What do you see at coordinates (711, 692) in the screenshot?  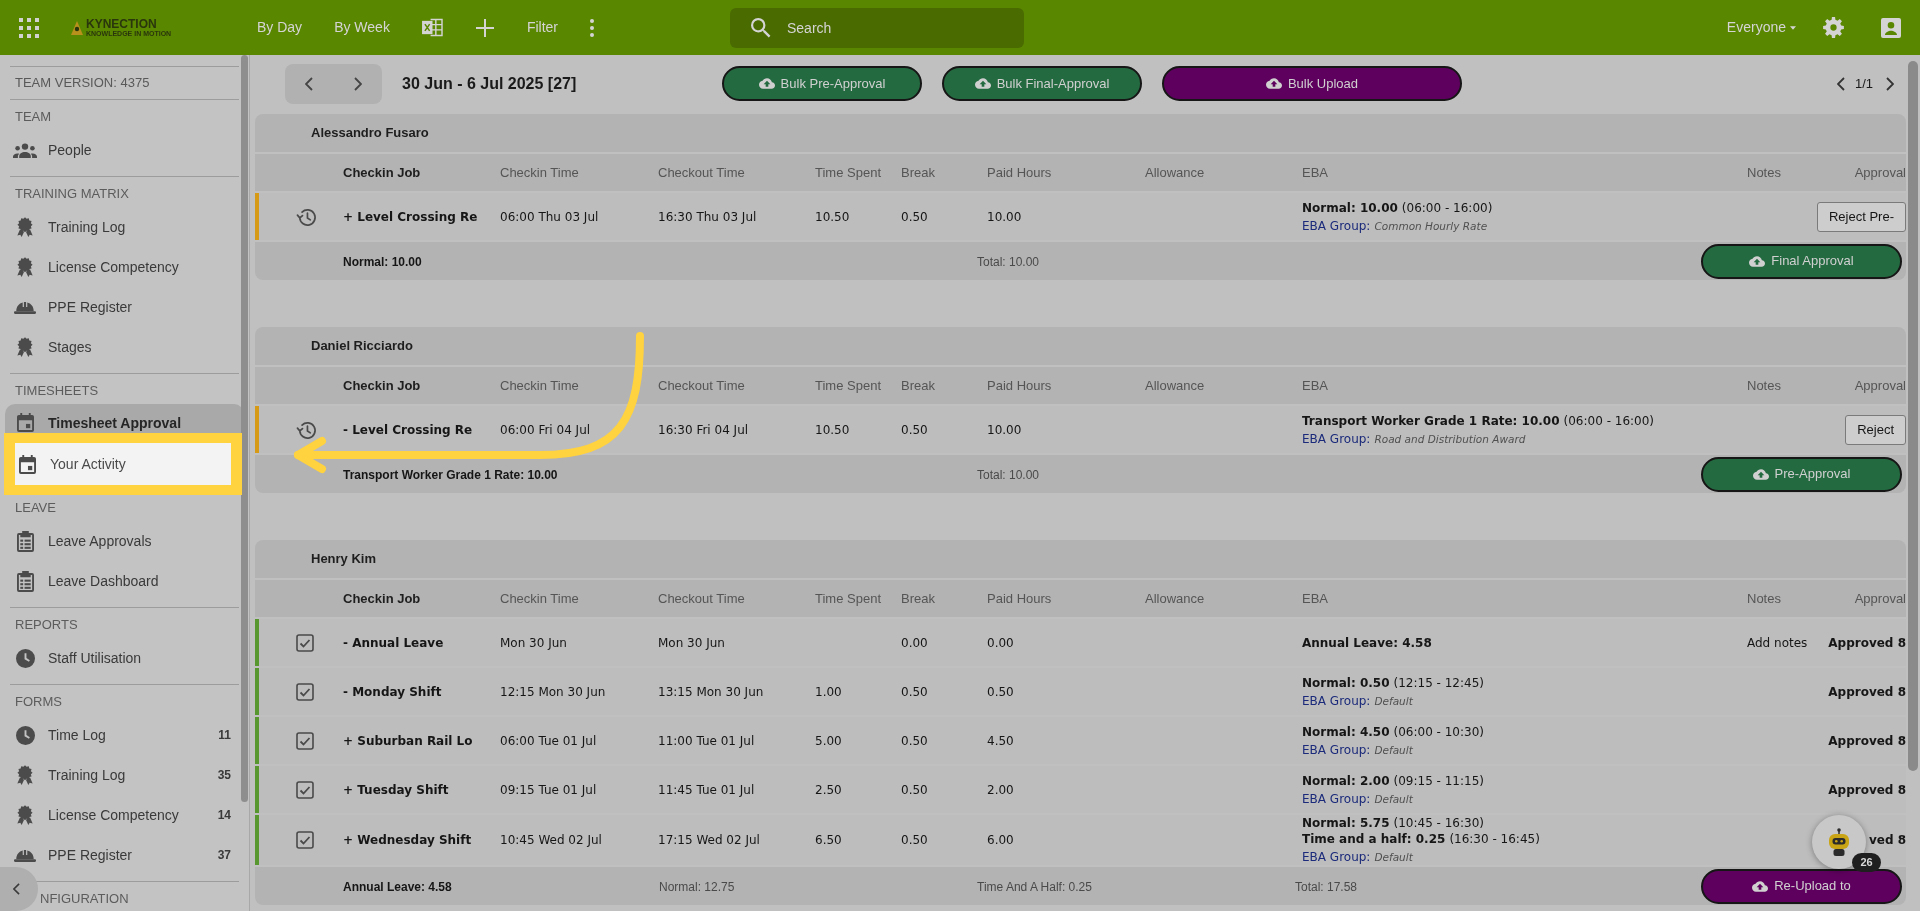 I see `checkout-time: 13:15 Mon 30 Jun` at bounding box center [711, 692].